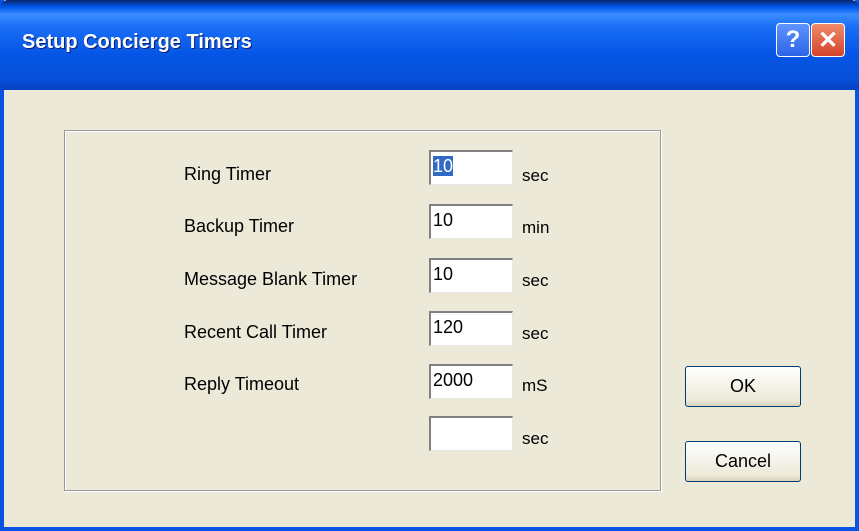  I want to click on ring-timer-label: Ring Timer, so click(228, 174).